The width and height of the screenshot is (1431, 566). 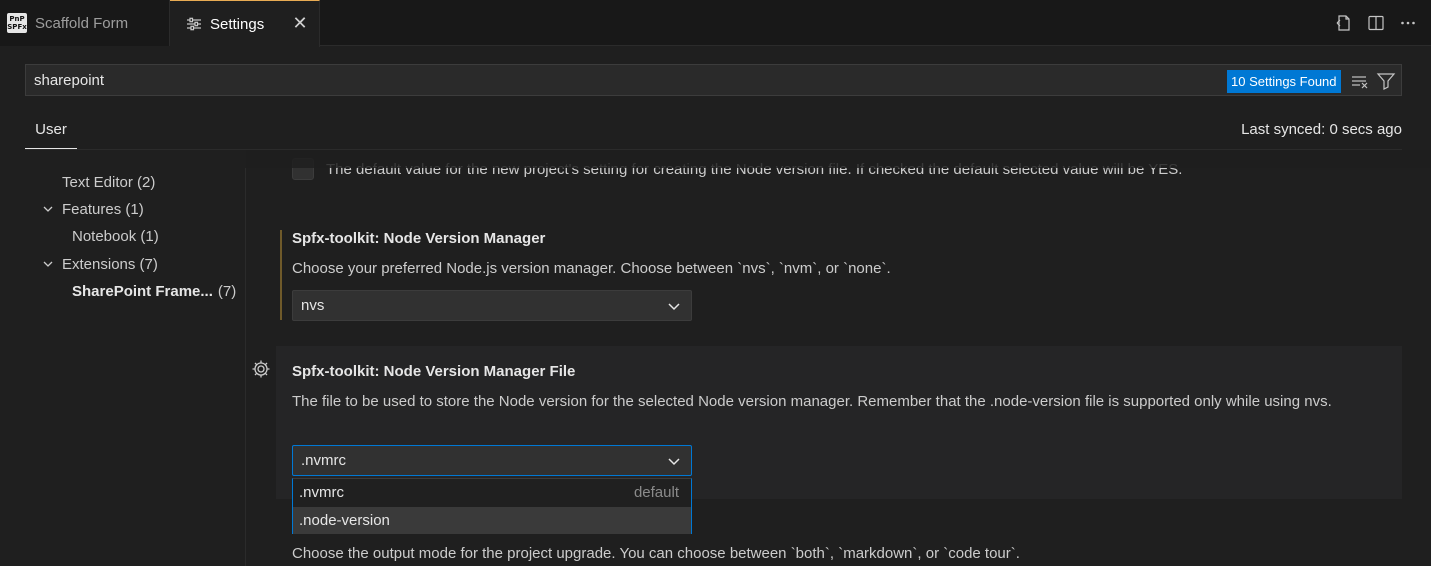 I want to click on dropdown-option: .node-version, so click(x=492, y=520).